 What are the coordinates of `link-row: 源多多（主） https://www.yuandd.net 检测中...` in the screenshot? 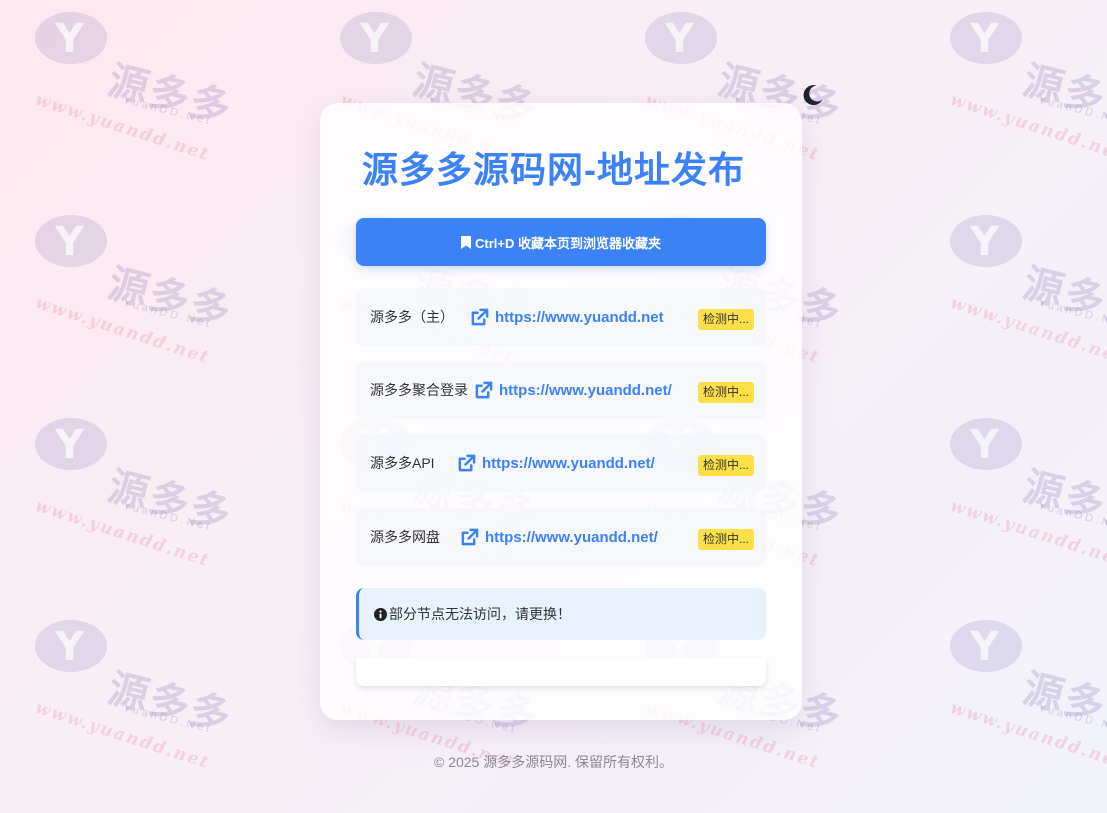 It's located at (561, 317).